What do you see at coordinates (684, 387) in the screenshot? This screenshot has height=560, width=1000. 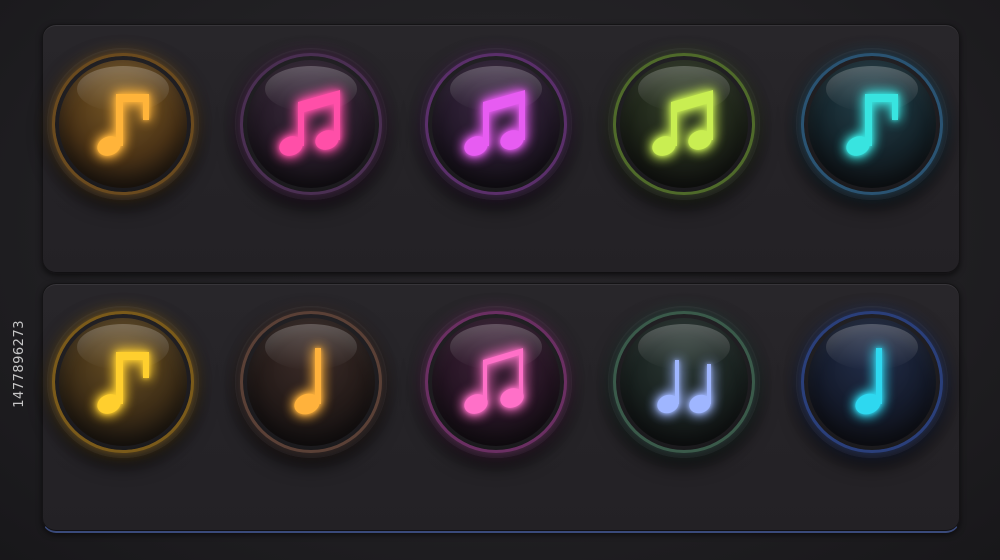 I see `double-quarter-notes-icon` at bounding box center [684, 387].